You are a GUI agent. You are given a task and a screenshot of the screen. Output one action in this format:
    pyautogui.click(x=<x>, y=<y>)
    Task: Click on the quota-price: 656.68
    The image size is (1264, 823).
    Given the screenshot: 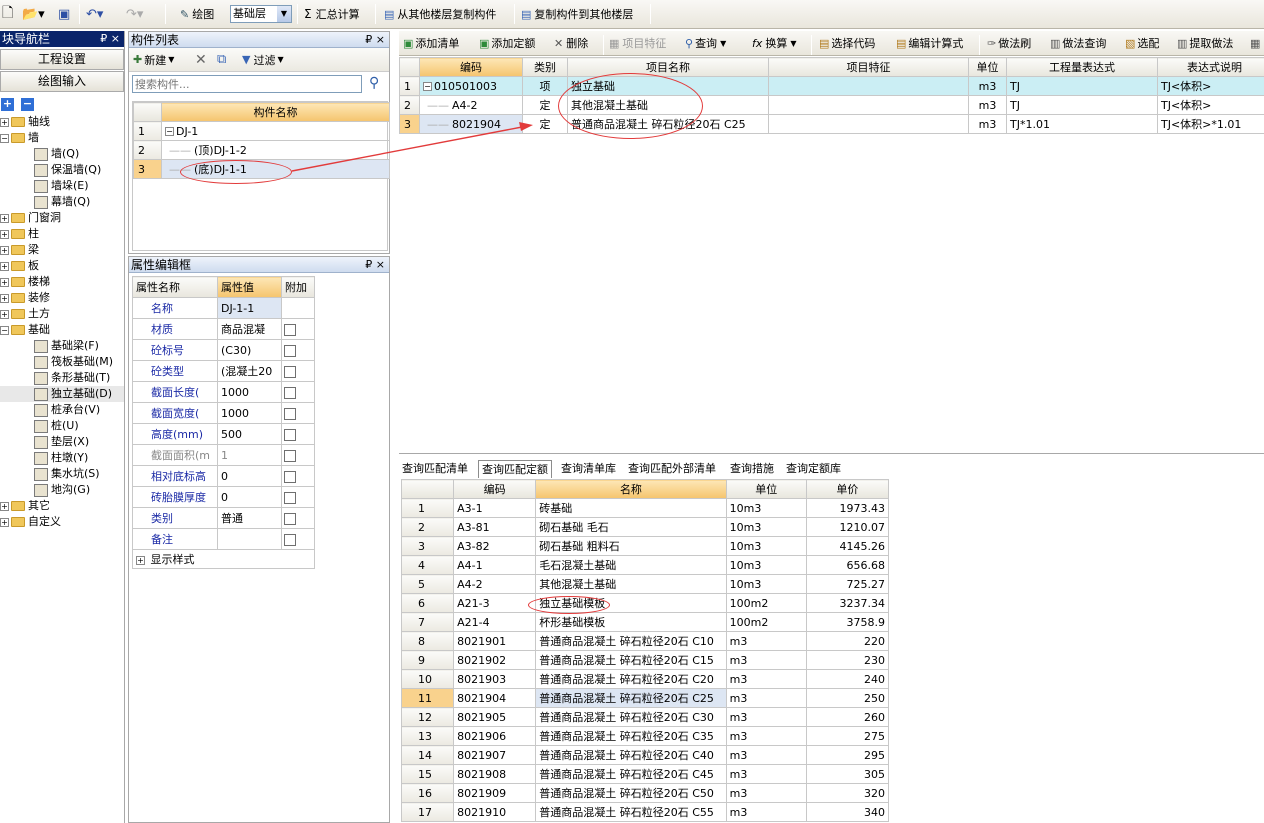 What is the action you would take?
    pyautogui.click(x=847, y=565)
    